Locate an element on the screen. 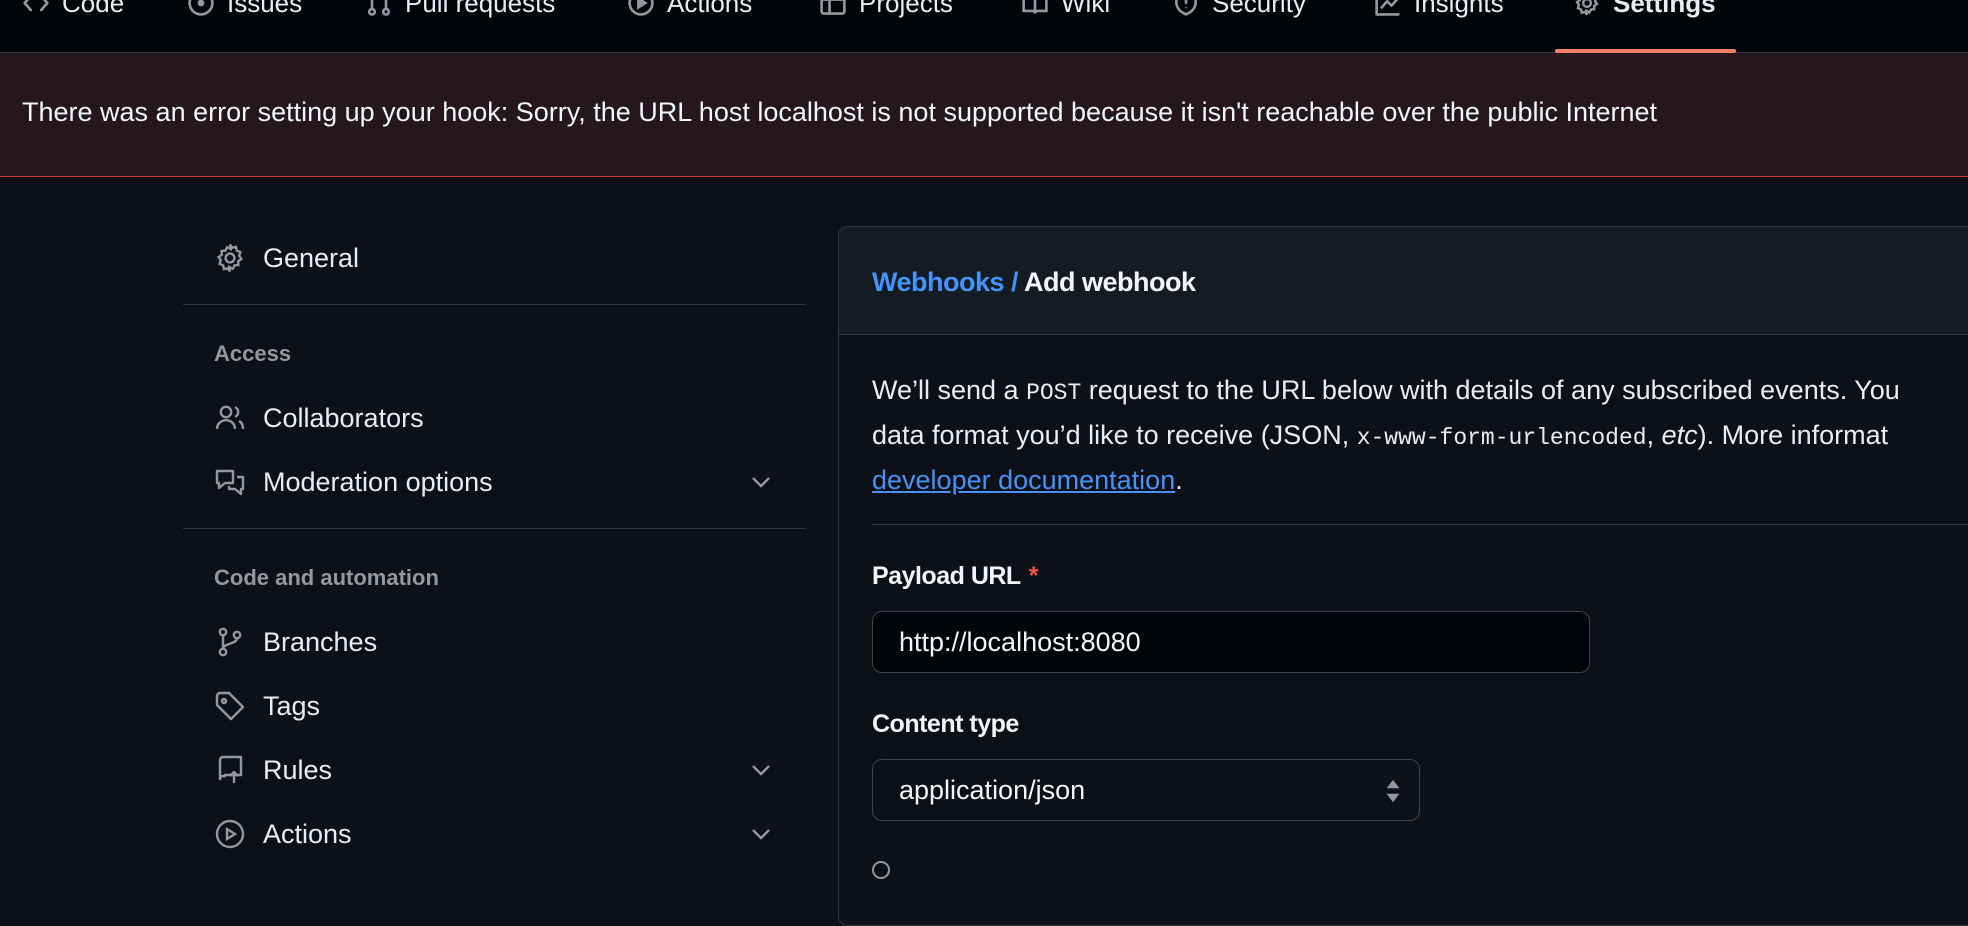 This screenshot has height=926, width=1968. payload-url-label: Payload URL * is located at coordinates (955, 576).